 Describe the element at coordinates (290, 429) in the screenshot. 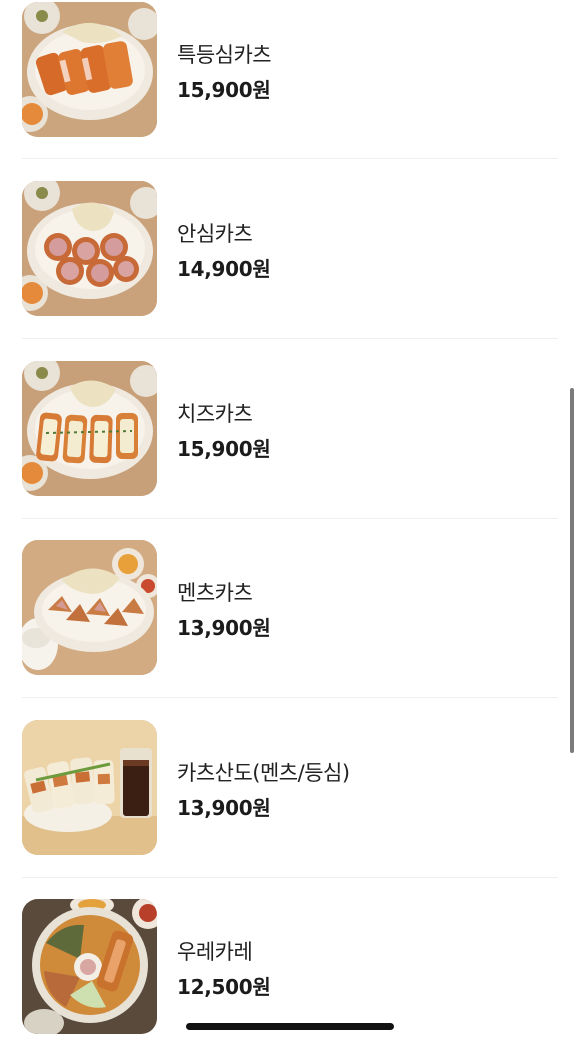

I see `menu-item-cheese-katsu: 치즈카츠 15,900원` at that location.